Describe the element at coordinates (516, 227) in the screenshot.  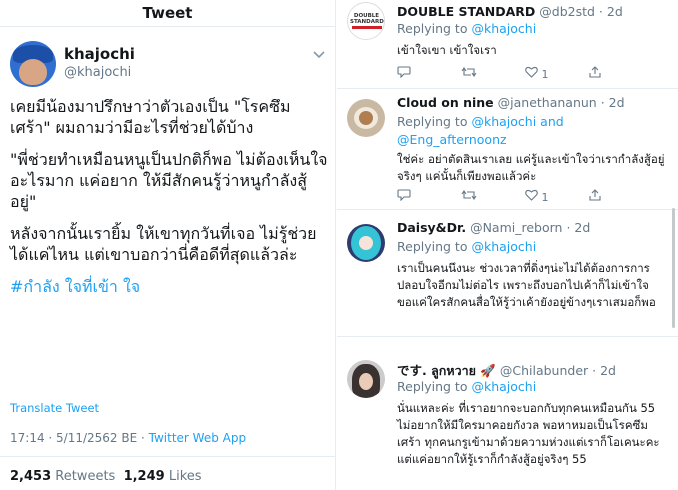
I see `reply-author-handle: @Nami_reborn` at that location.